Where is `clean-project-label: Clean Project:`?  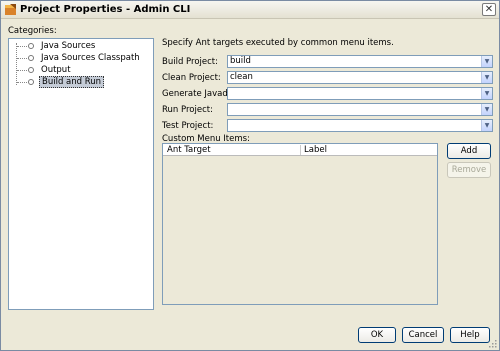
clean-project-label: Clean Project: is located at coordinates (191, 78).